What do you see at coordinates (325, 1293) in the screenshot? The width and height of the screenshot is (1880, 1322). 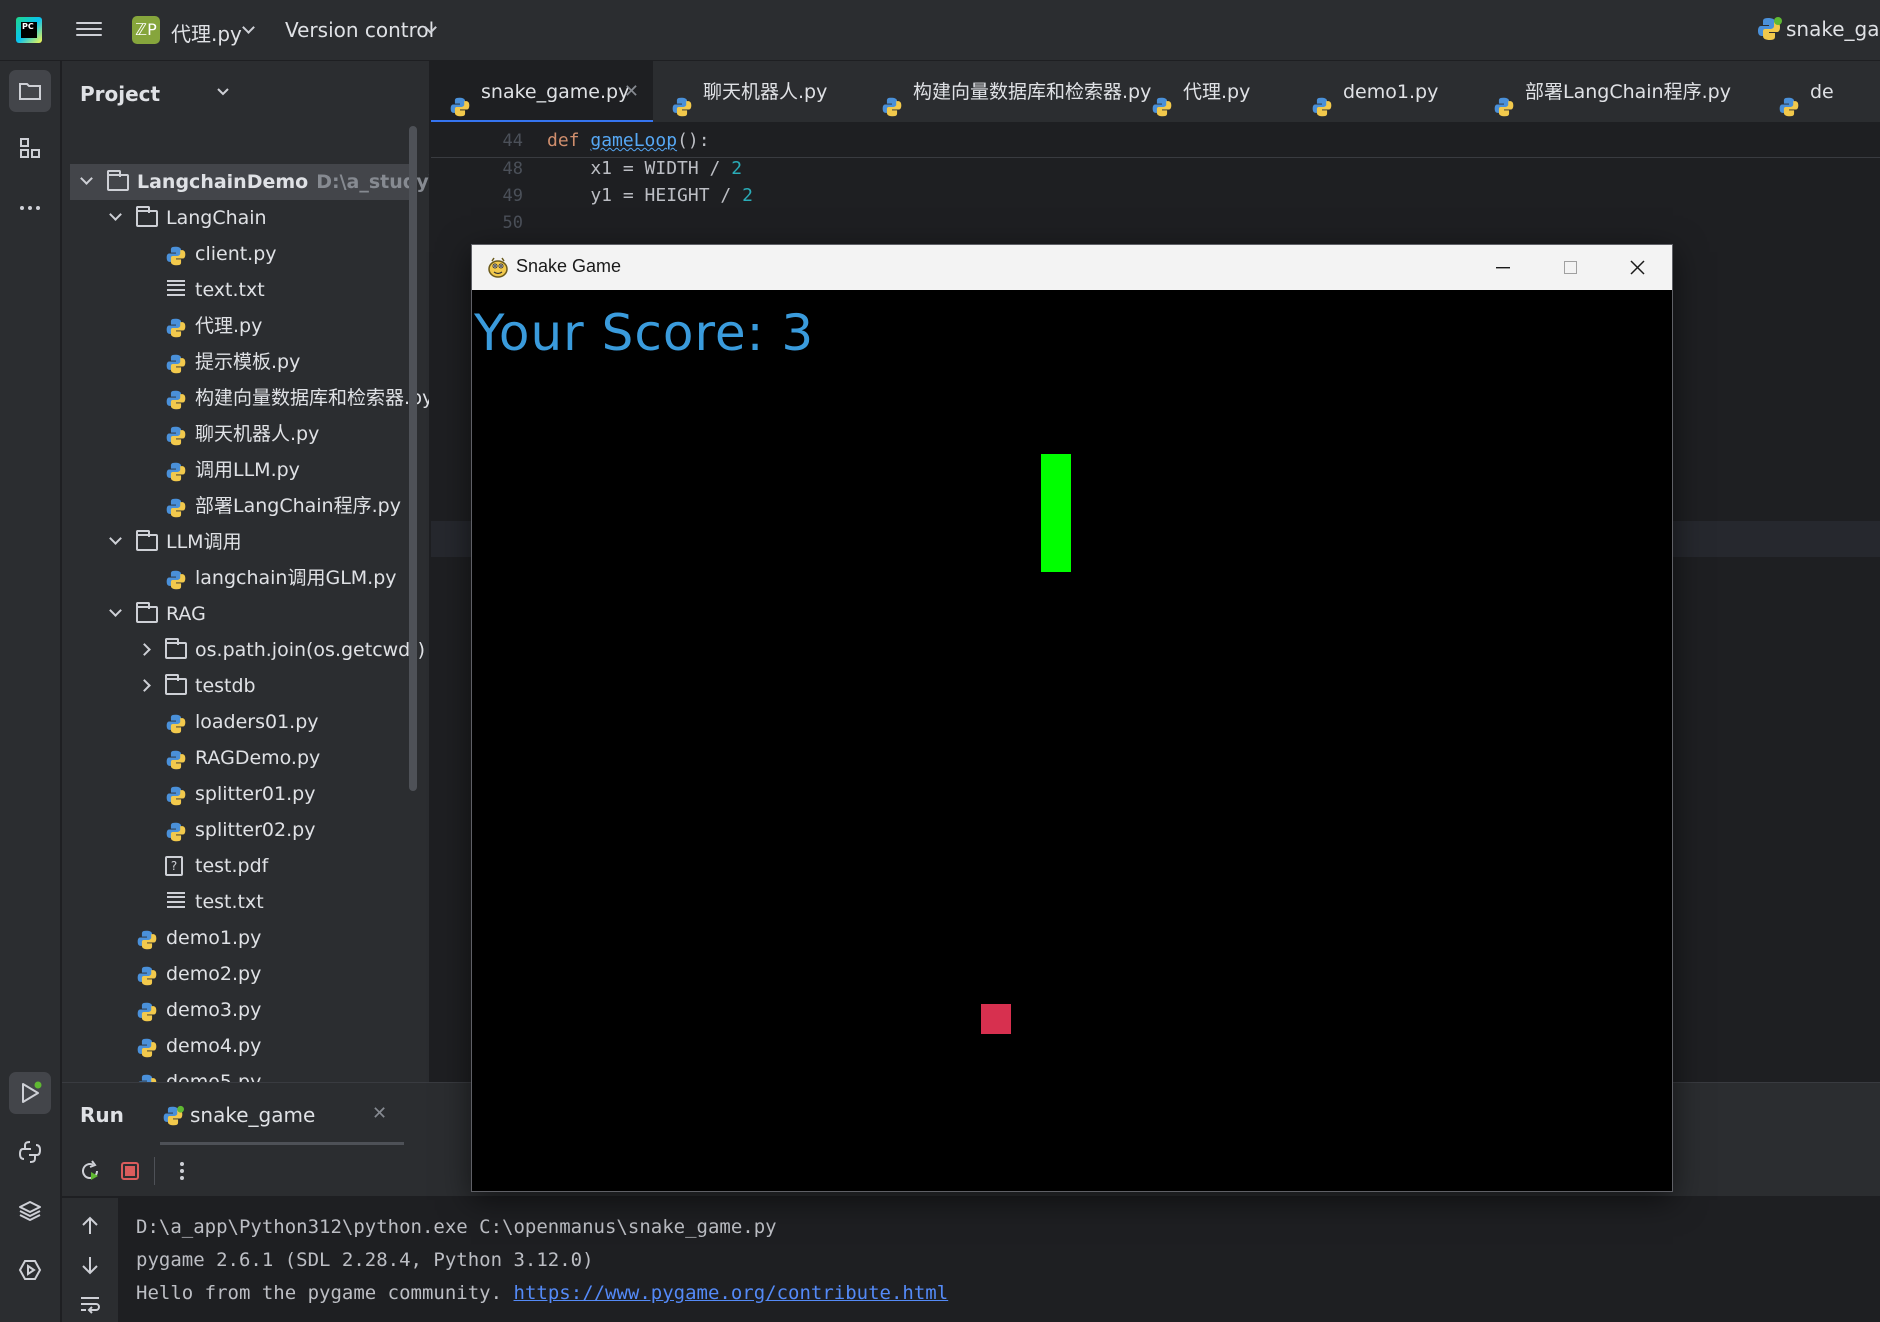 I see `console-text: Hello from the pygame community.` at bounding box center [325, 1293].